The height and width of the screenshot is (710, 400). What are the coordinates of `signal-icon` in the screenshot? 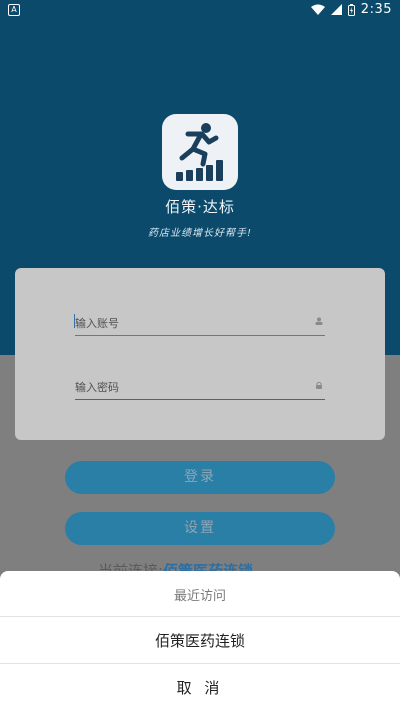 It's located at (336, 9).